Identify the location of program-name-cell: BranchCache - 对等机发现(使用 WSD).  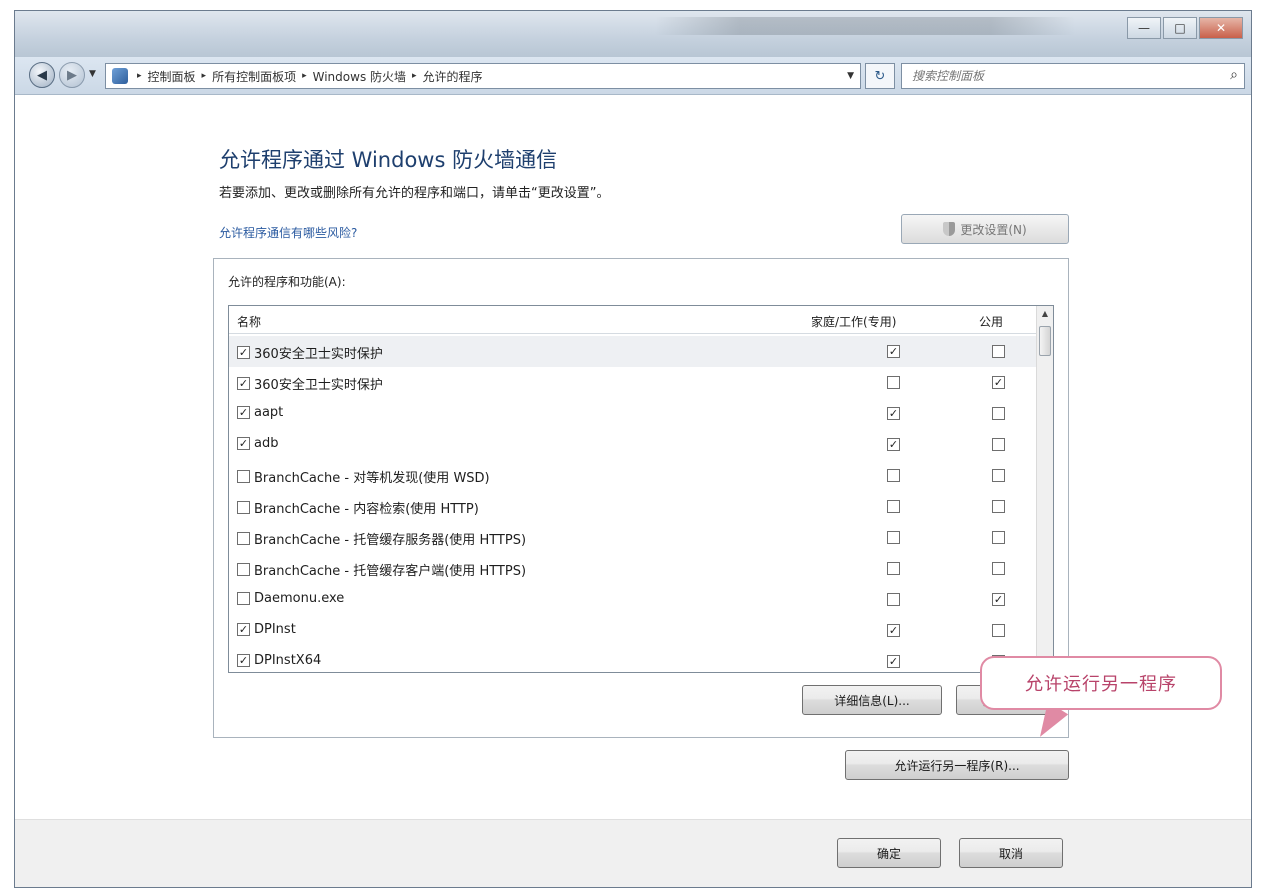
(363, 476).